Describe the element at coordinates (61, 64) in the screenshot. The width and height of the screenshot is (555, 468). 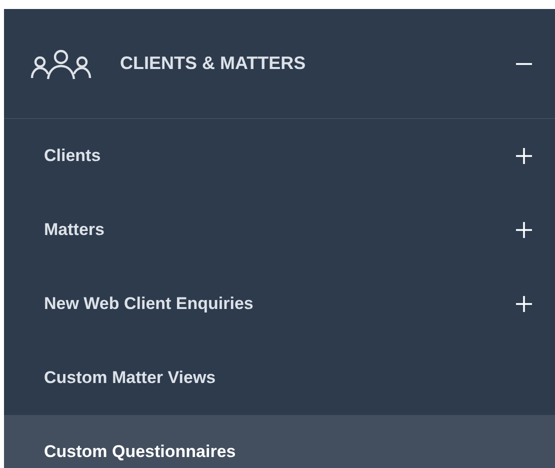
I see `people-icon` at that location.